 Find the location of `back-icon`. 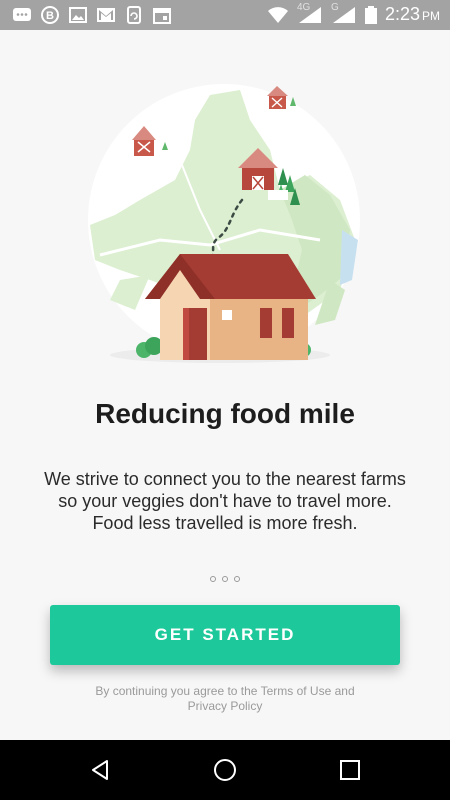

back-icon is located at coordinates (100, 770).